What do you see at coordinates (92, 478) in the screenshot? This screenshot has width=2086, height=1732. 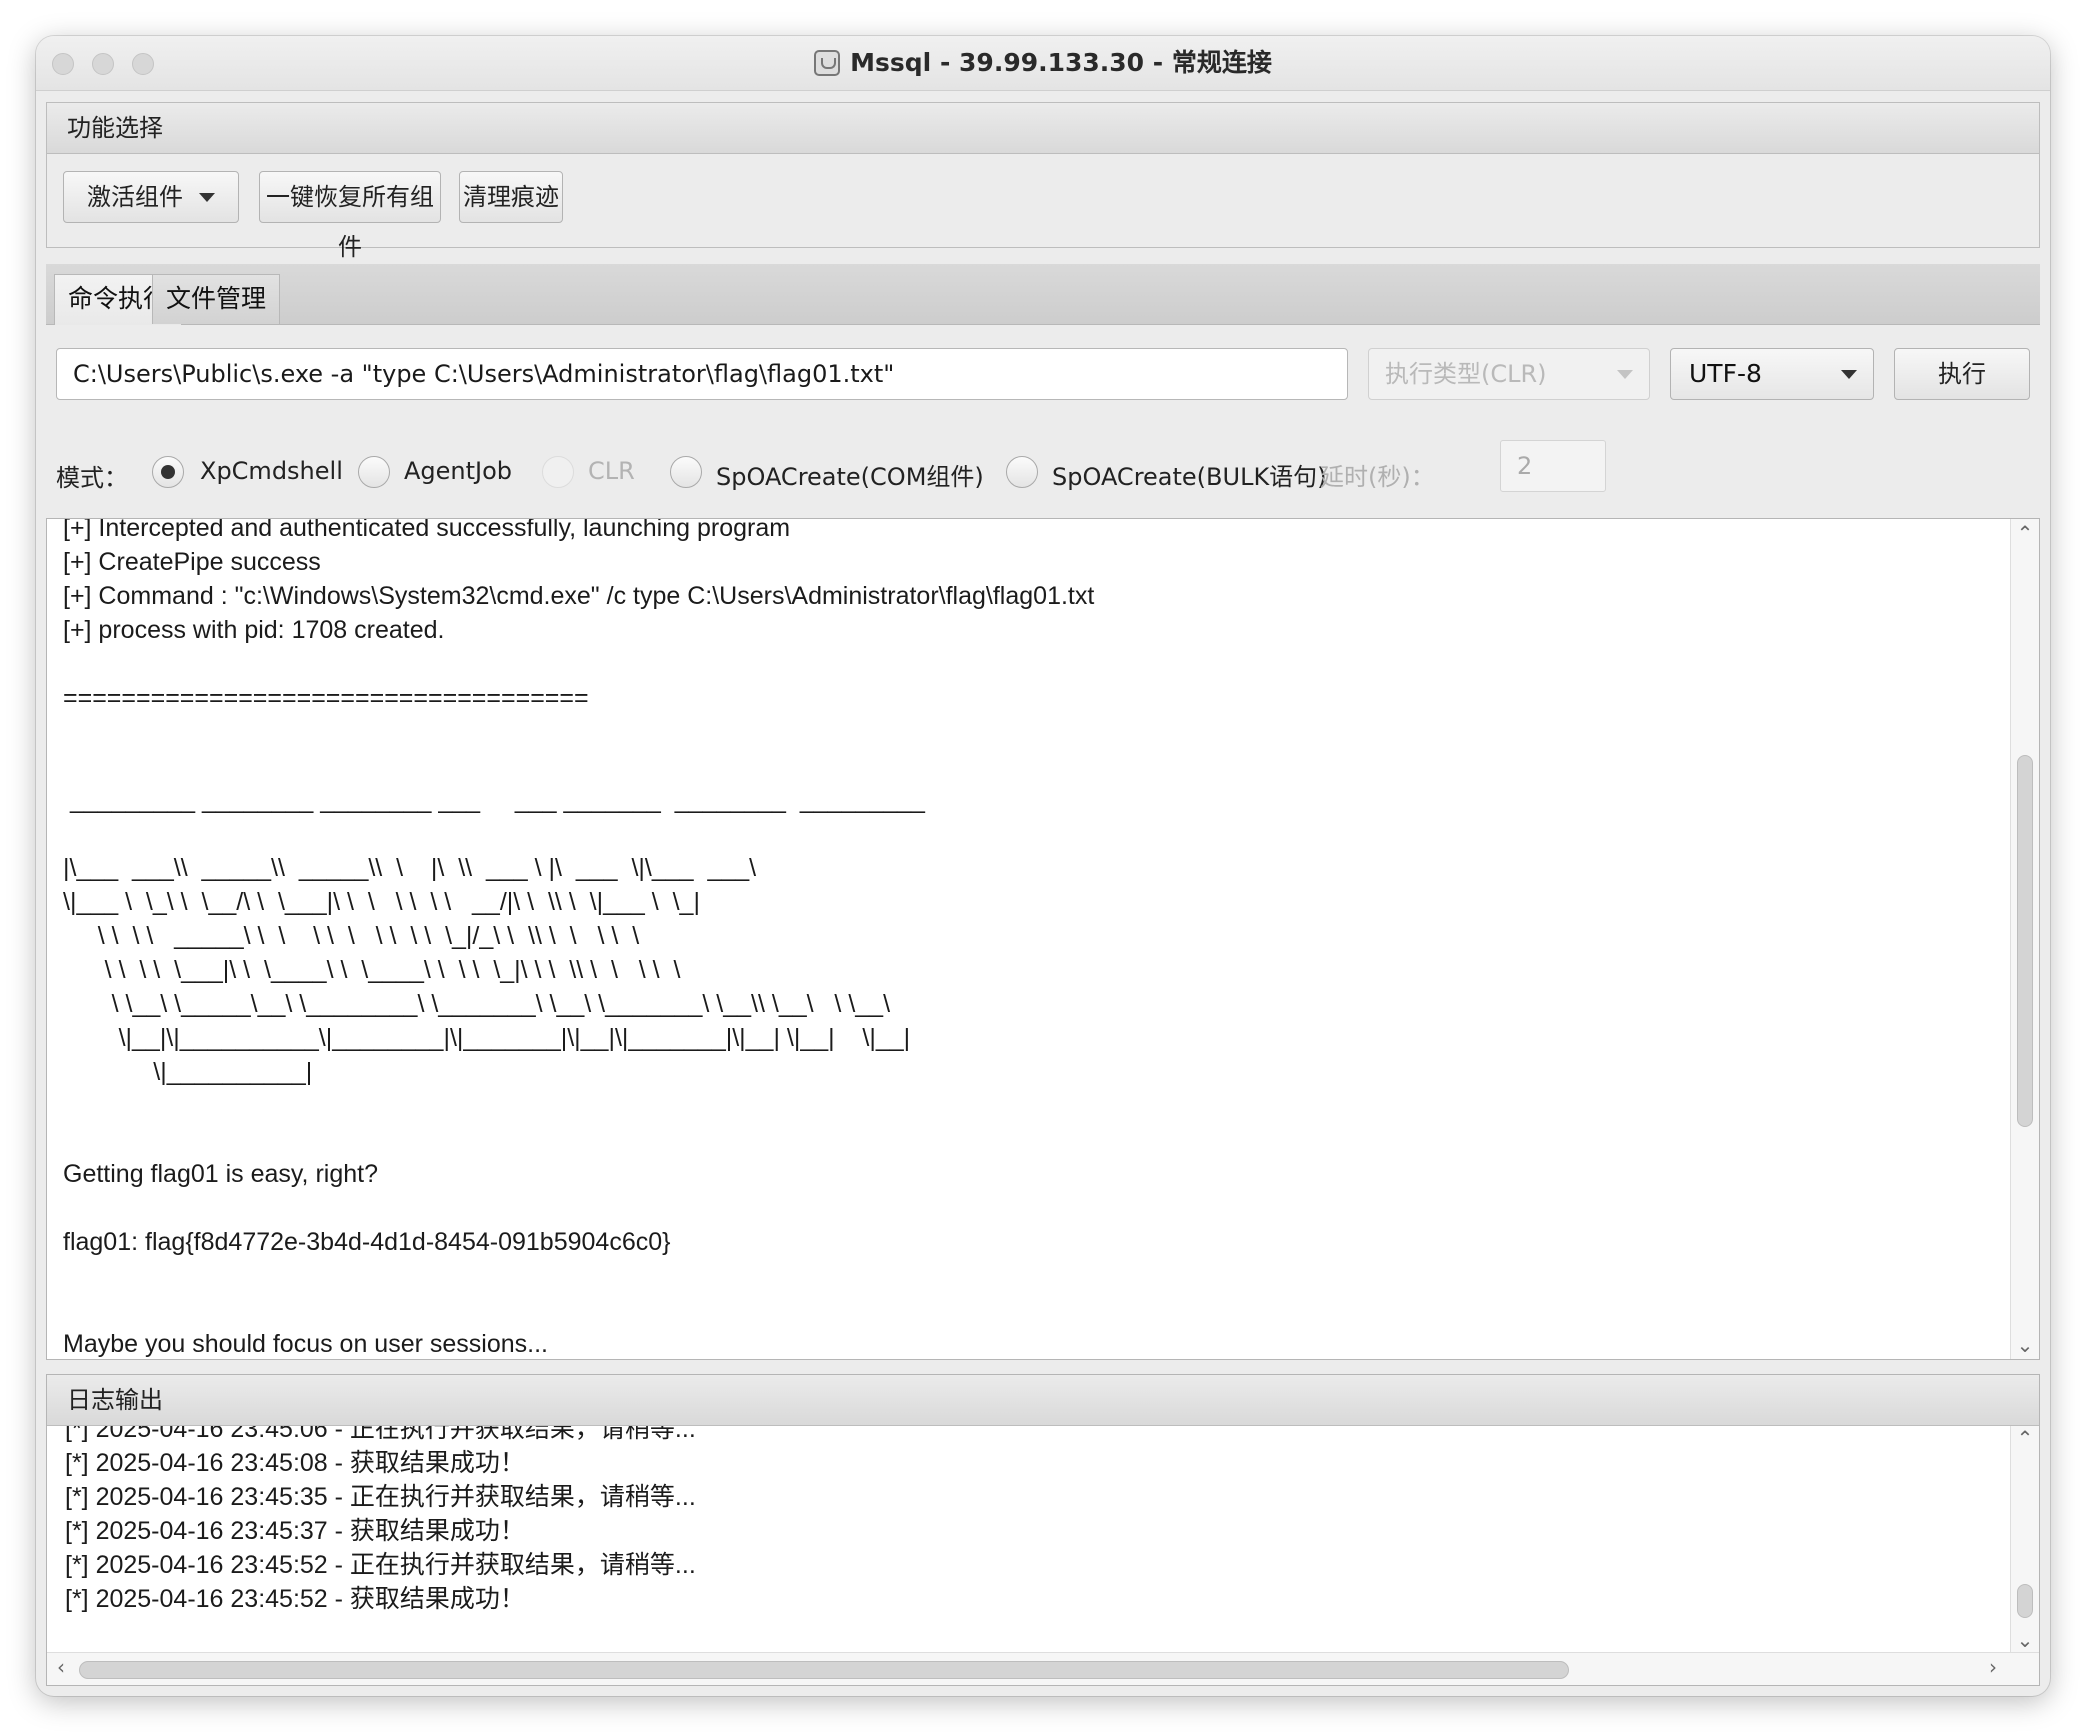 I see `mode-label: 模式：` at bounding box center [92, 478].